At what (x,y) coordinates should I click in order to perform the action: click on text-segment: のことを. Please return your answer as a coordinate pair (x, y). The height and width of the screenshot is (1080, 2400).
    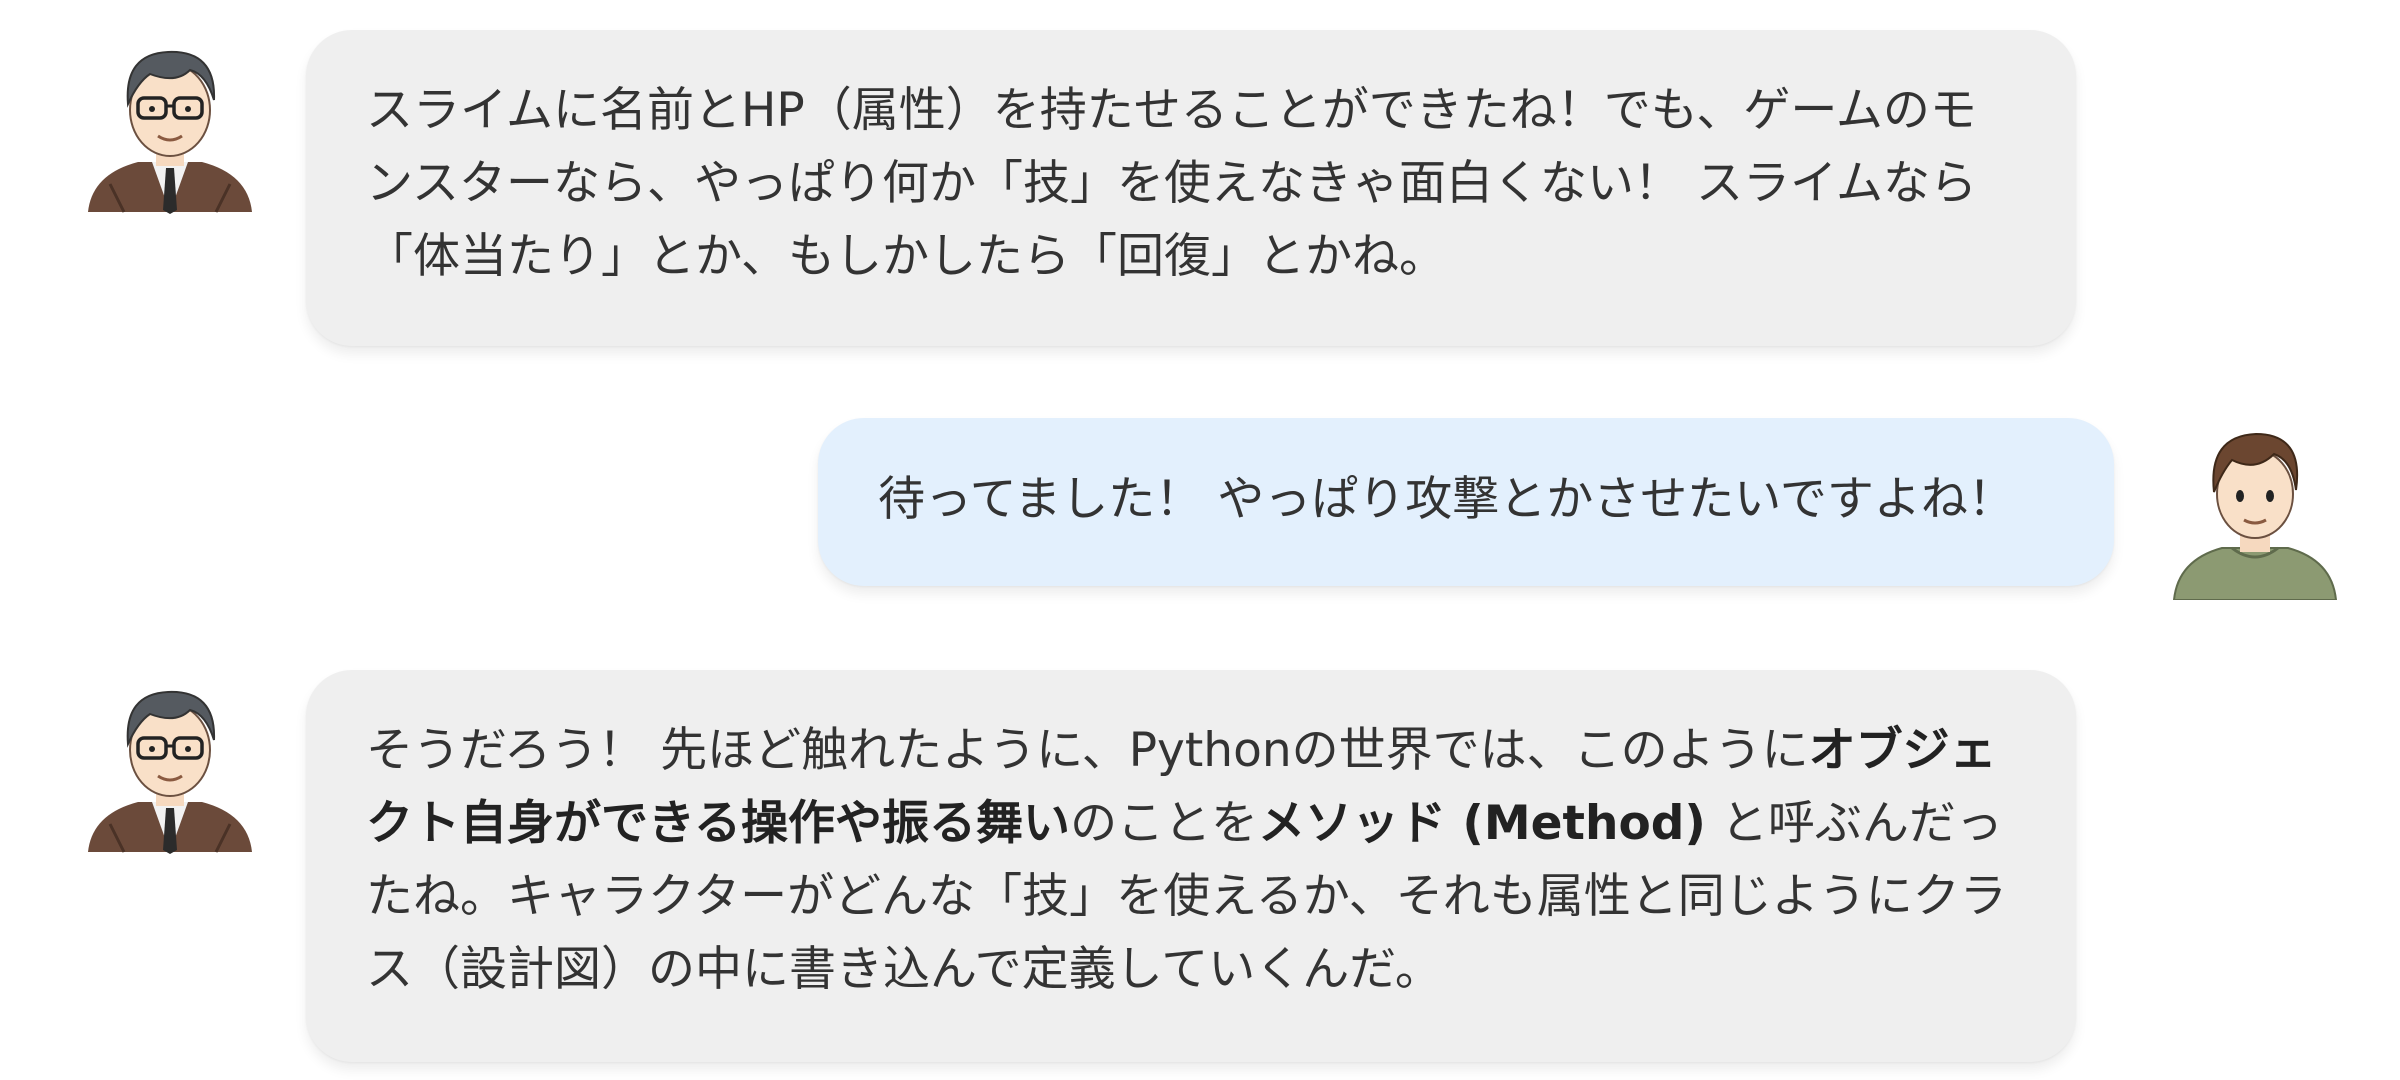
    Looking at the image, I should click on (1164, 823).